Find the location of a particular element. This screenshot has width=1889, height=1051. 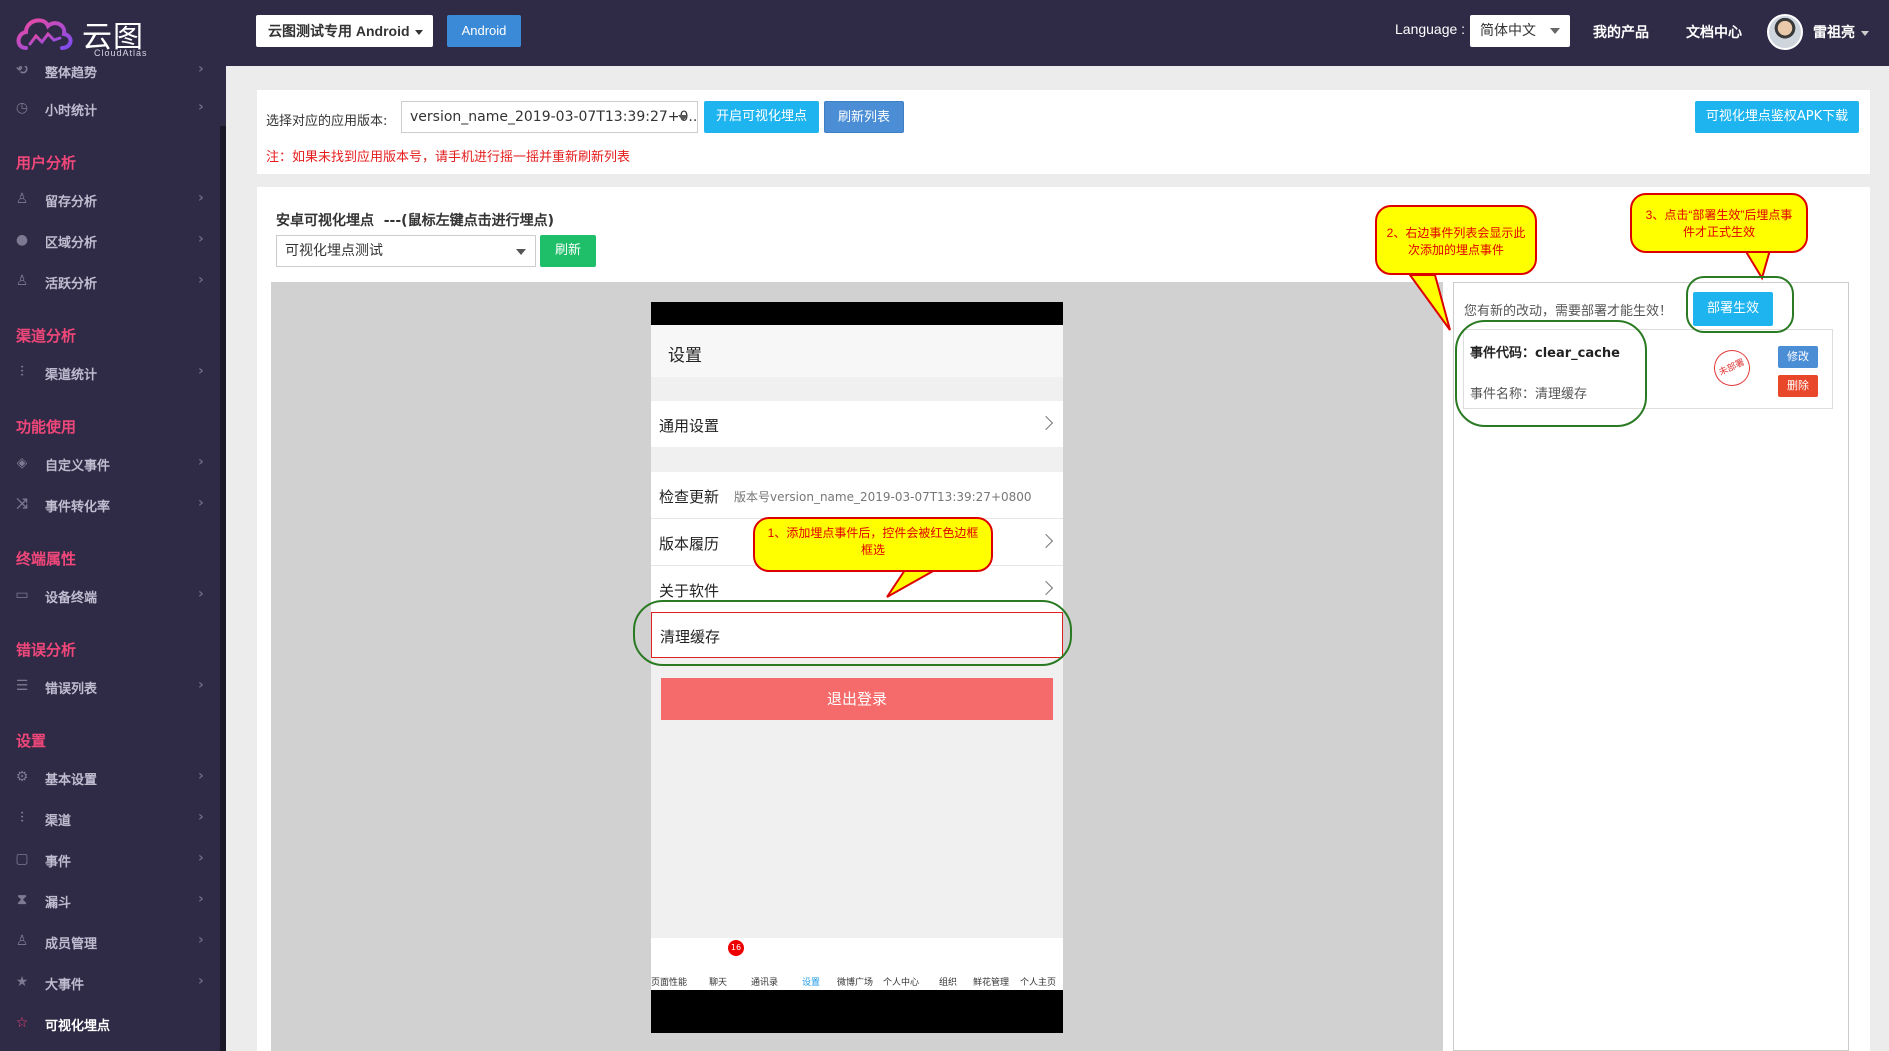

refresh-button: 刷新 is located at coordinates (568, 251).